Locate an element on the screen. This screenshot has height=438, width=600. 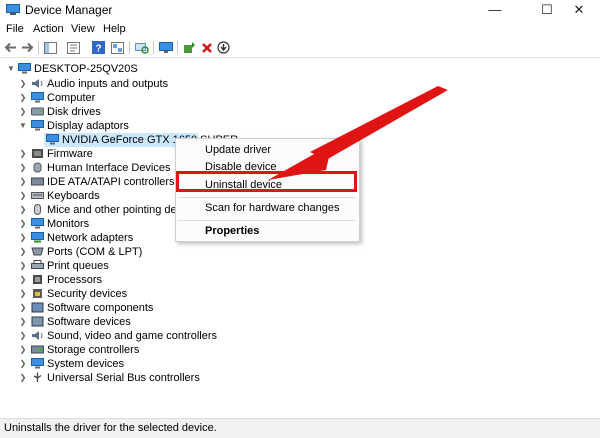
usb-icon is located at coordinates (37, 377).